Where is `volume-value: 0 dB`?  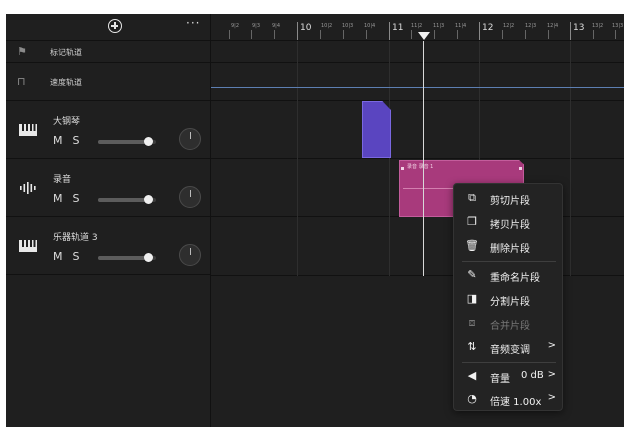 volume-value: 0 dB is located at coordinates (532, 375).